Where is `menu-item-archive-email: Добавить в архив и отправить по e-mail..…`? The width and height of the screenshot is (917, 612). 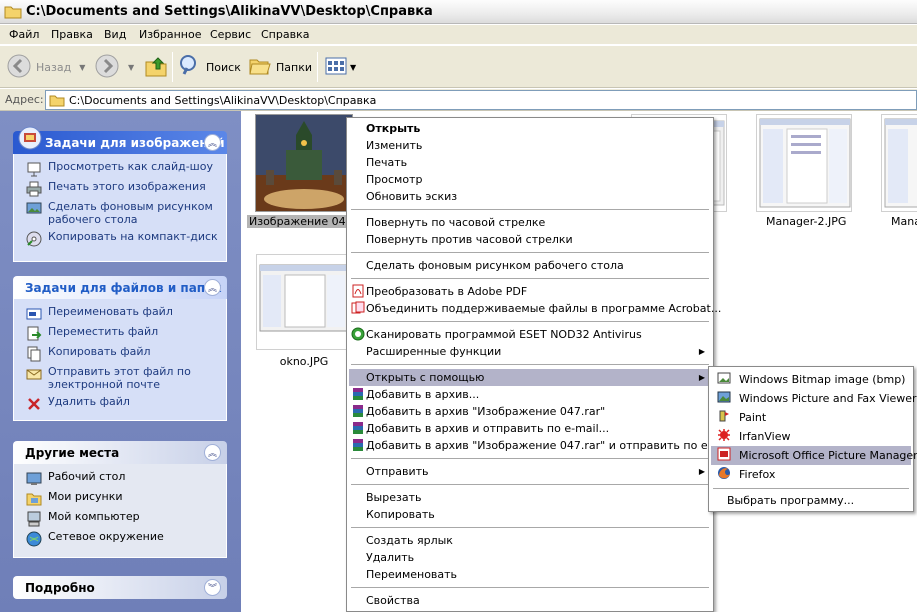 menu-item-archive-email: Добавить в архив и отправить по e-mail..… is located at coordinates (530, 428).